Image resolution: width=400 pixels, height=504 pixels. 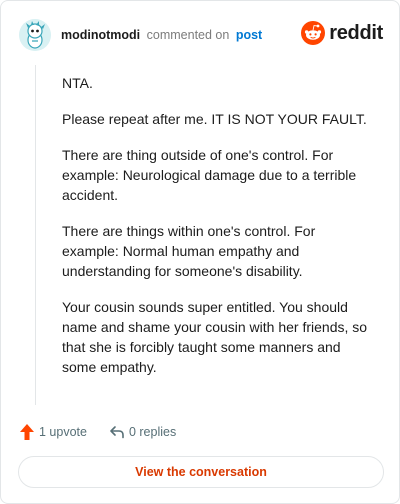 I want to click on upvote-arrow-icon, so click(x=27, y=432).